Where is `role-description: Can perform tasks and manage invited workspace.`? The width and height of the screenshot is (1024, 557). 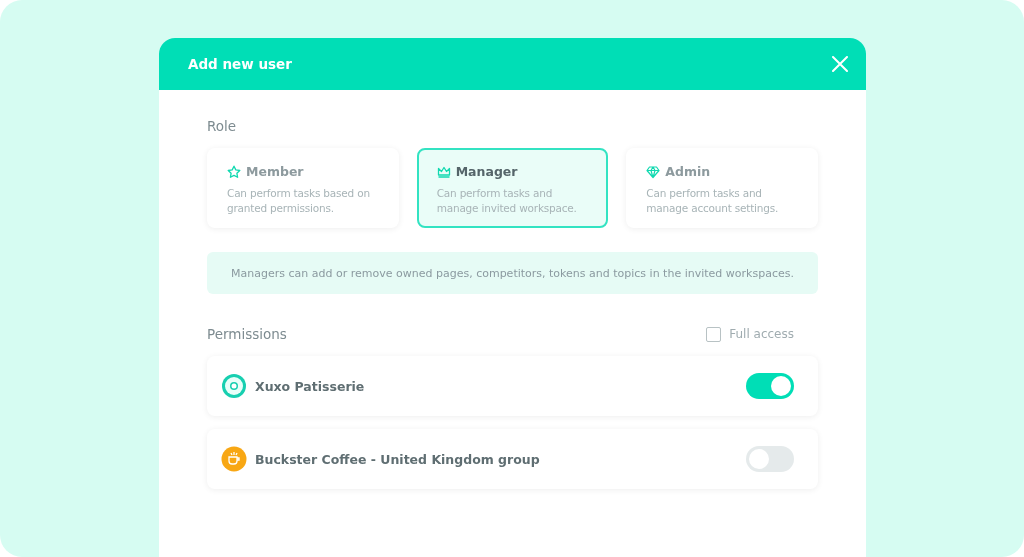 role-description: Can perform tasks and manage invited workspace. is located at coordinates (507, 201).